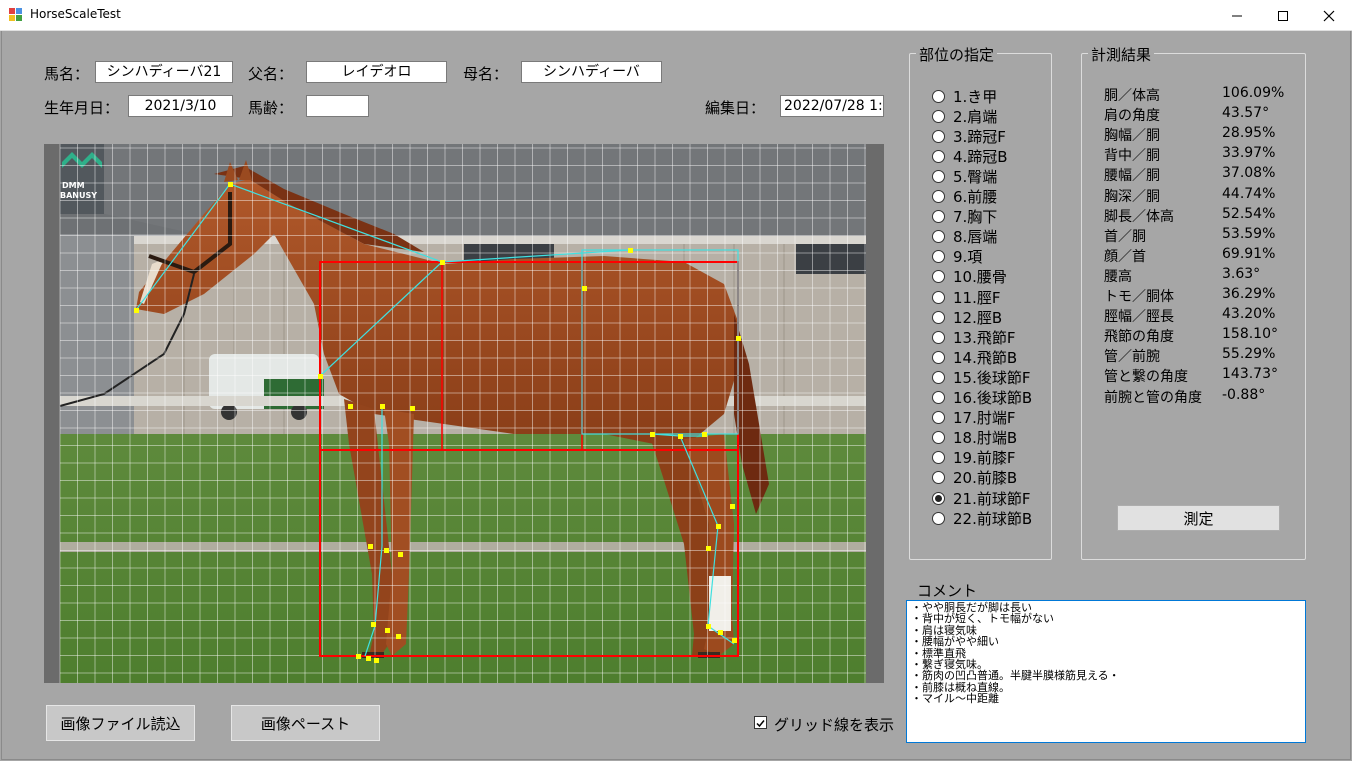 Image resolution: width=1352 pixels, height=761 pixels. What do you see at coordinates (973, 458) in the screenshot?
I see `part-radio-19: 19.前膝F` at bounding box center [973, 458].